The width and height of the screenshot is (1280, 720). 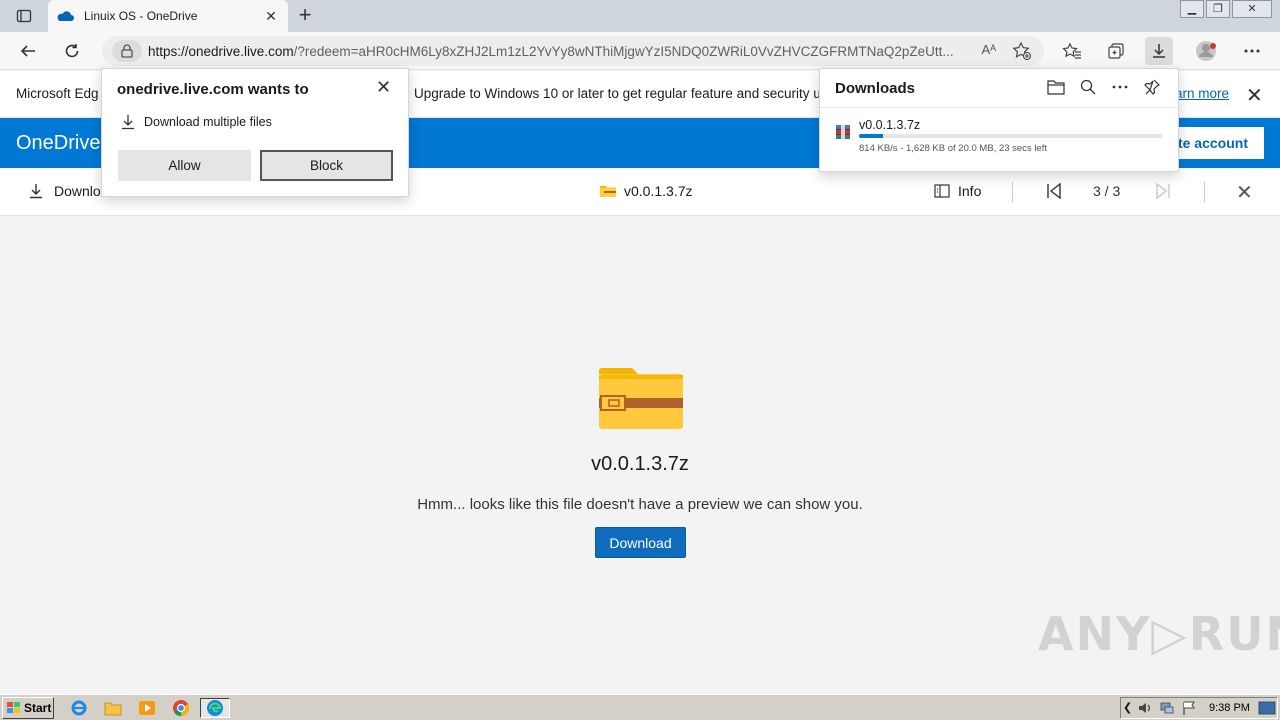 What do you see at coordinates (141, 16) in the screenshot?
I see `tab-title: Linuix OS - OneDrive` at bounding box center [141, 16].